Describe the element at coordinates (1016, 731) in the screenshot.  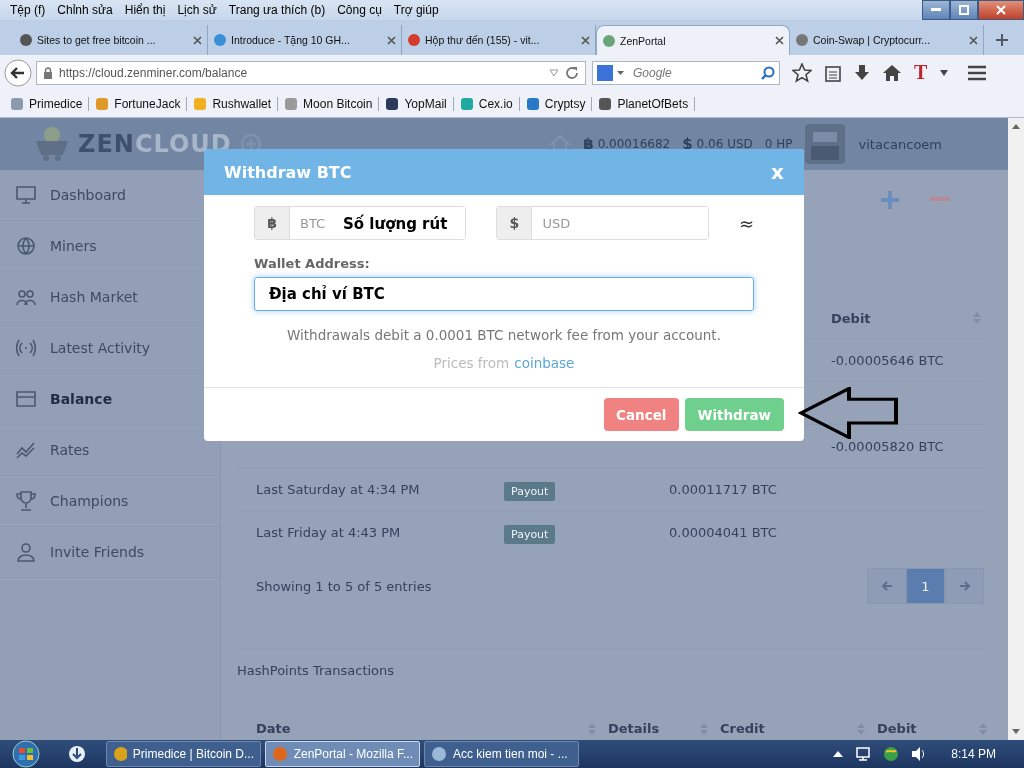
I see `scroll-down-icon` at that location.